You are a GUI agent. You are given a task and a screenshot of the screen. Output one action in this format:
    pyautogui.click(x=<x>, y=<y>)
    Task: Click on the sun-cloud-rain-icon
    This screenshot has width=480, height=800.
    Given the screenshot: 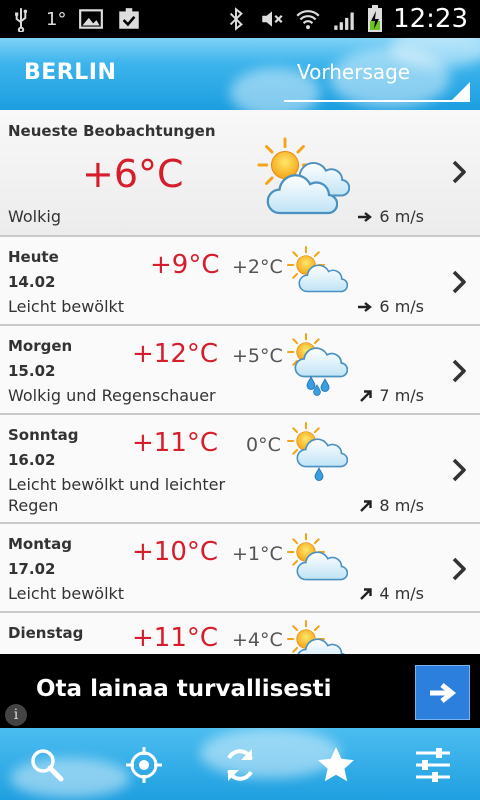 What is the action you would take?
    pyautogui.click(x=317, y=364)
    